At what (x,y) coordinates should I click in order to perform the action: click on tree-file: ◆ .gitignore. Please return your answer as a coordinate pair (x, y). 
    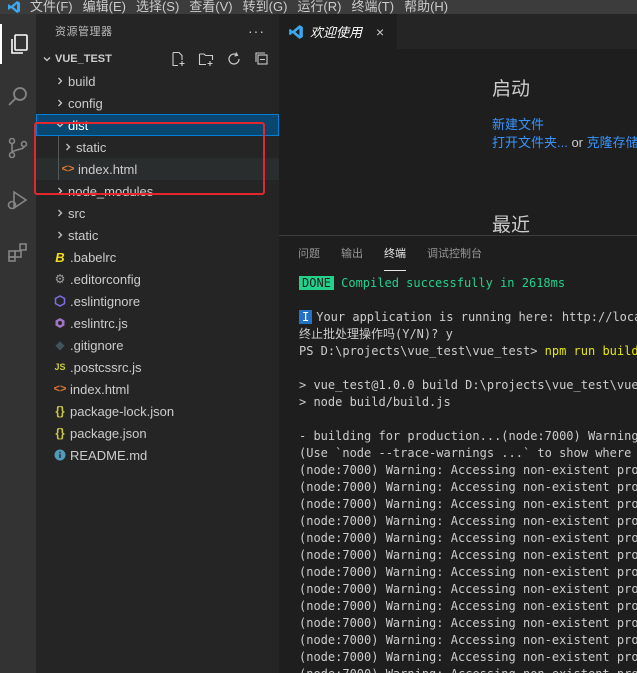
    Looking at the image, I should click on (157, 345).